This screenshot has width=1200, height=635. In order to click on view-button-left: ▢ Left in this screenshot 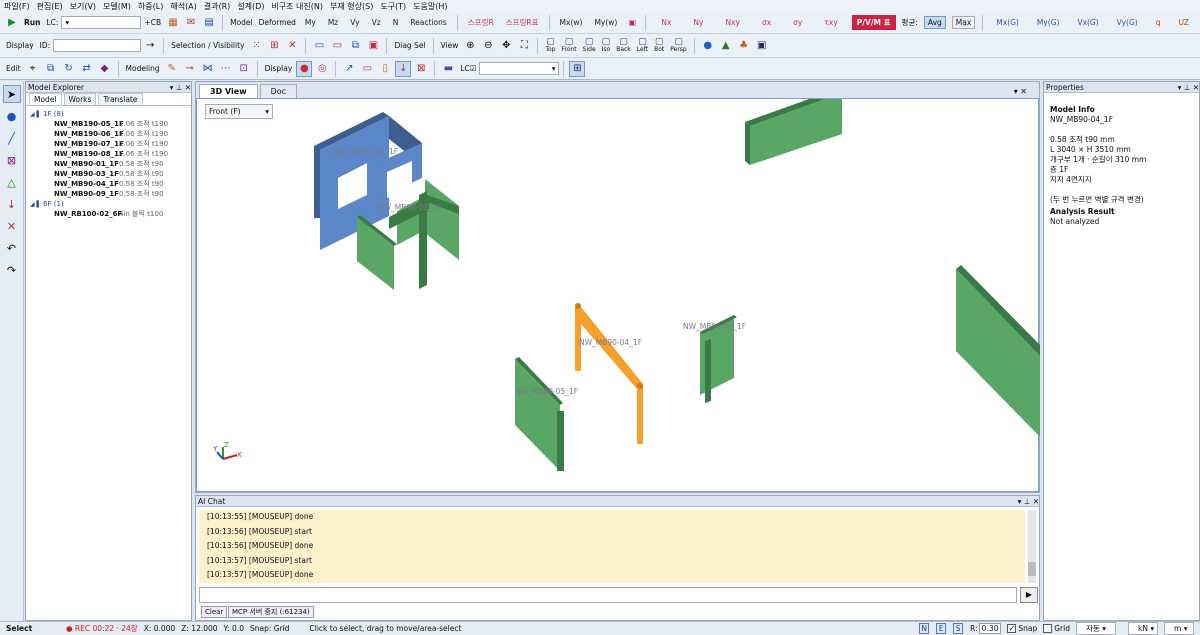, I will do `click(642, 45)`.